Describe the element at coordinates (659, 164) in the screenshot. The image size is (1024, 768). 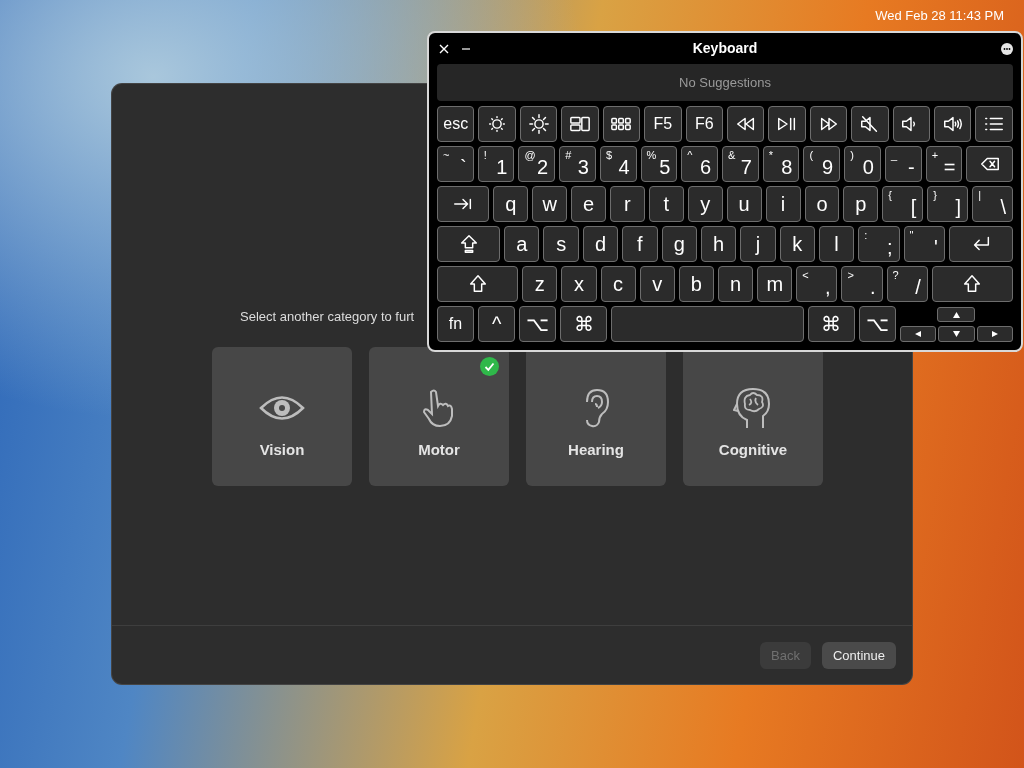
I see `keyboard-key: %5` at that location.